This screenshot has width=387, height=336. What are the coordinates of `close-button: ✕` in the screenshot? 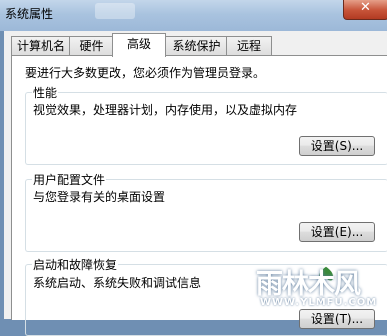 It's located at (365, 10).